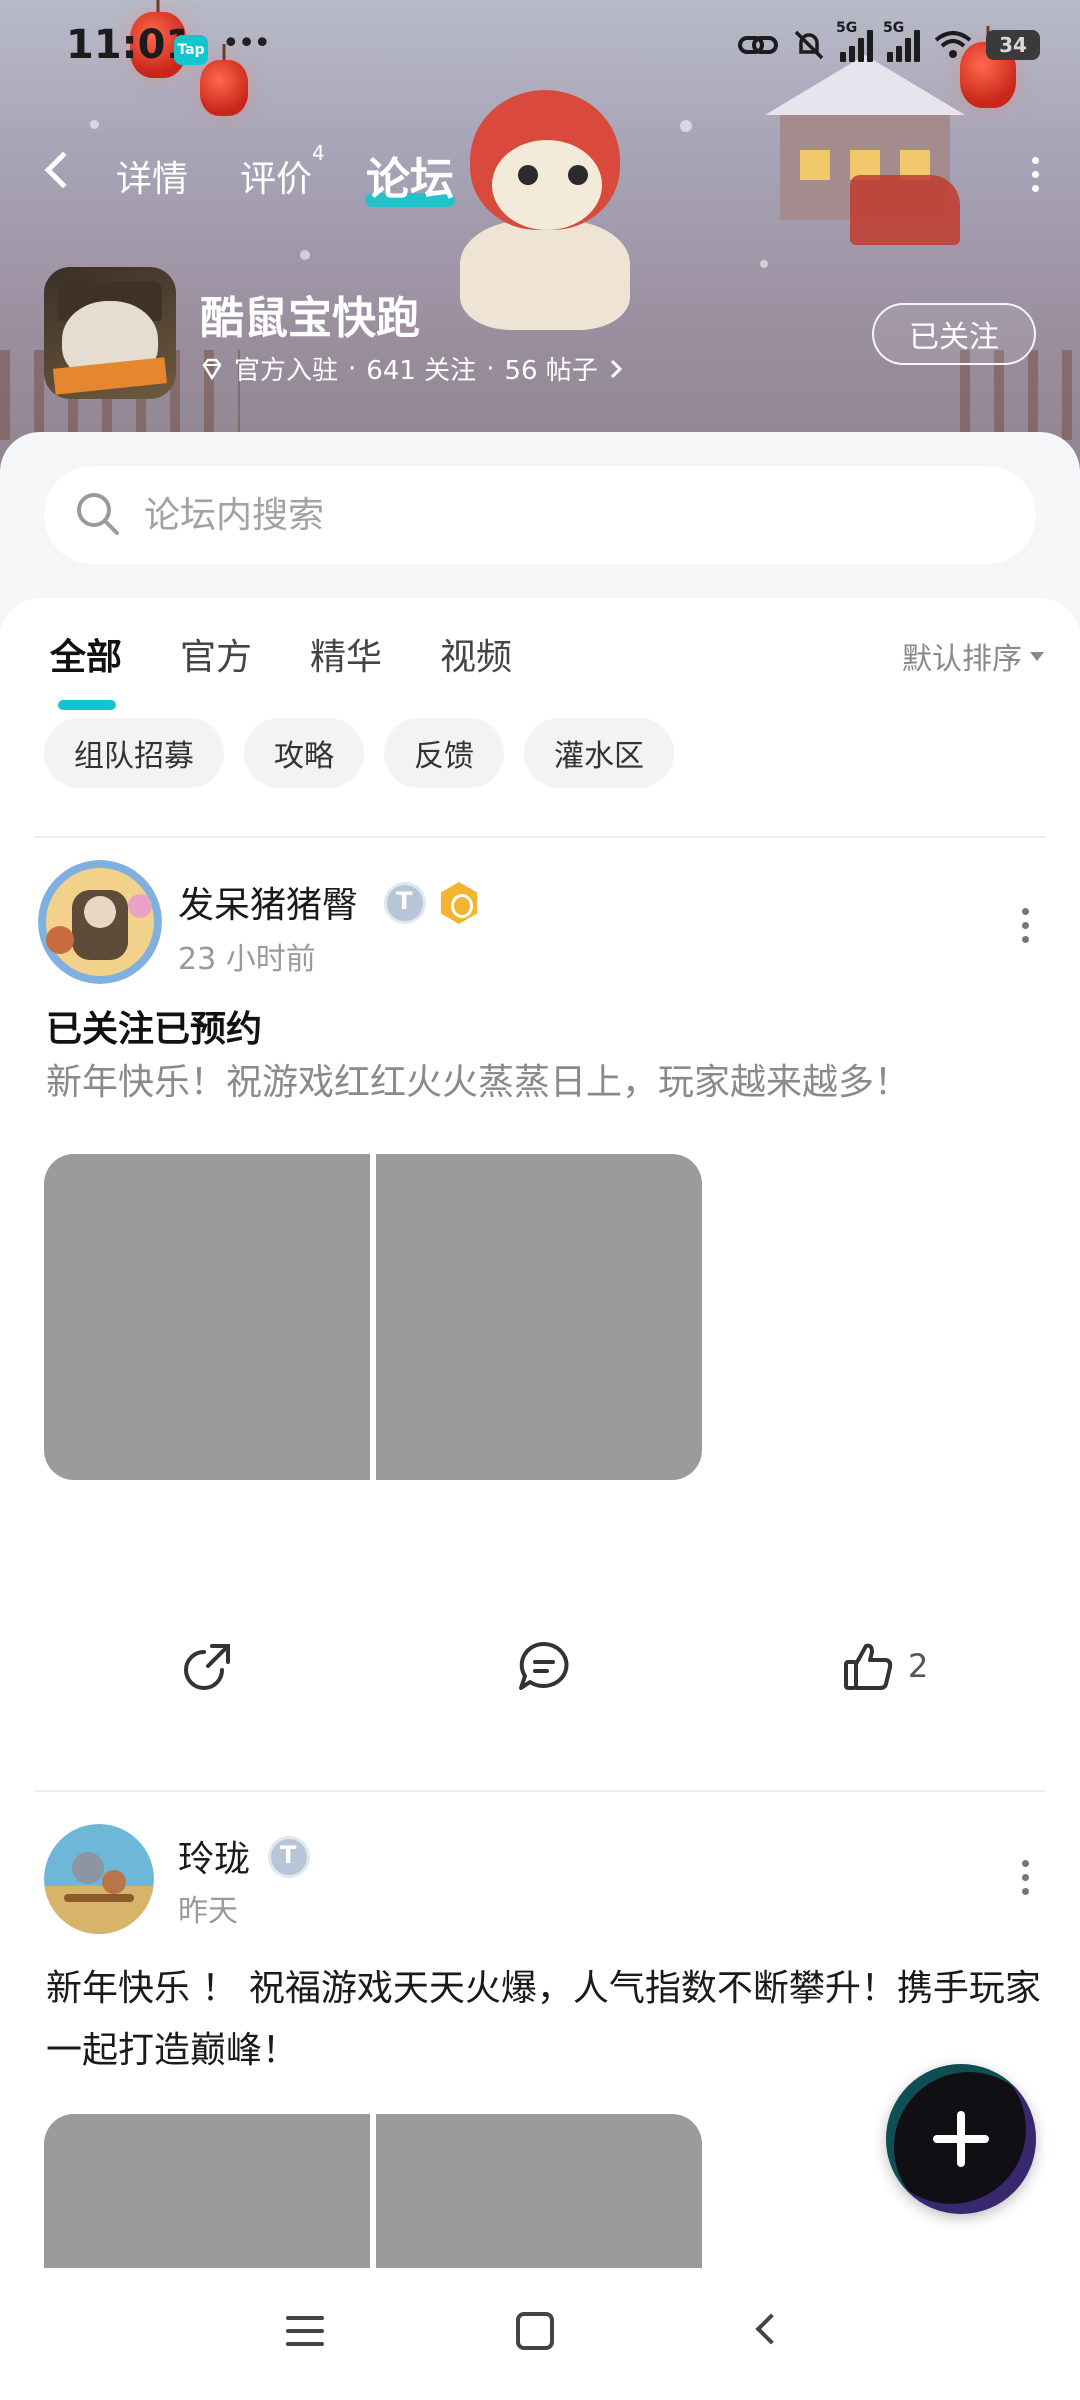 The width and height of the screenshot is (1080, 2400). I want to click on tab-reviews: 评价, so click(276, 176).